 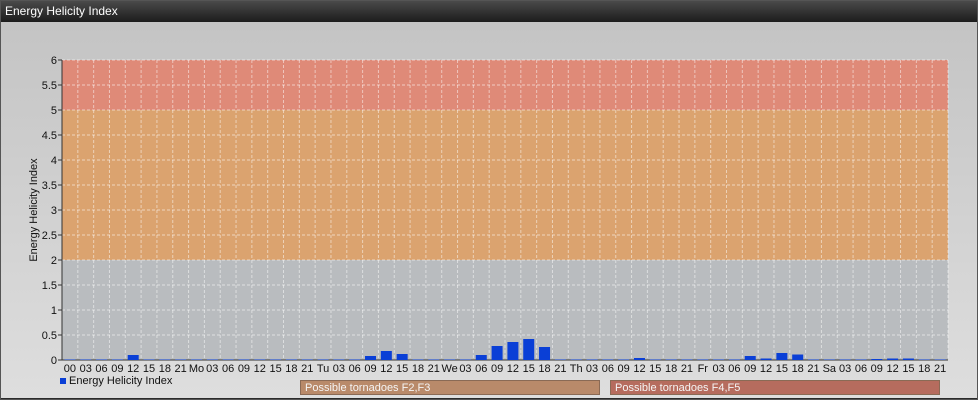 I want to click on y-tick-label: 2.5, so click(x=49, y=236).